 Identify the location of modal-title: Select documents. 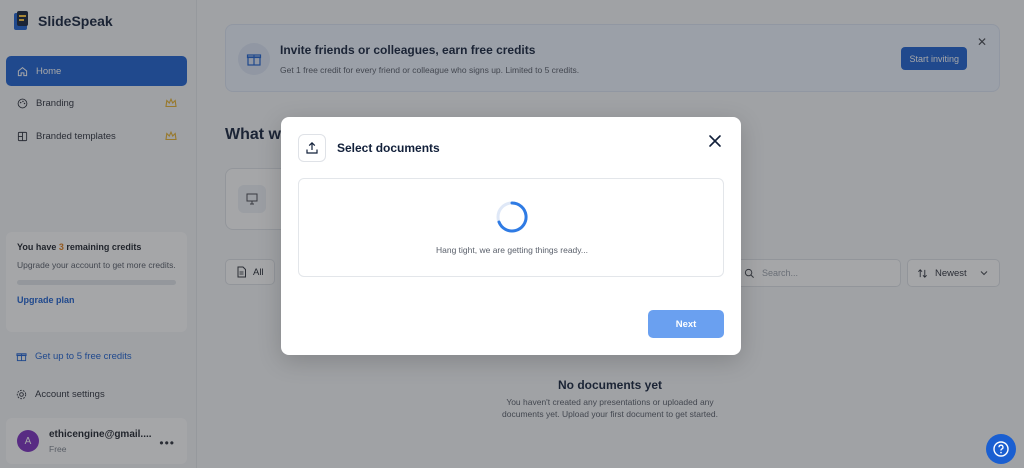
(388, 148).